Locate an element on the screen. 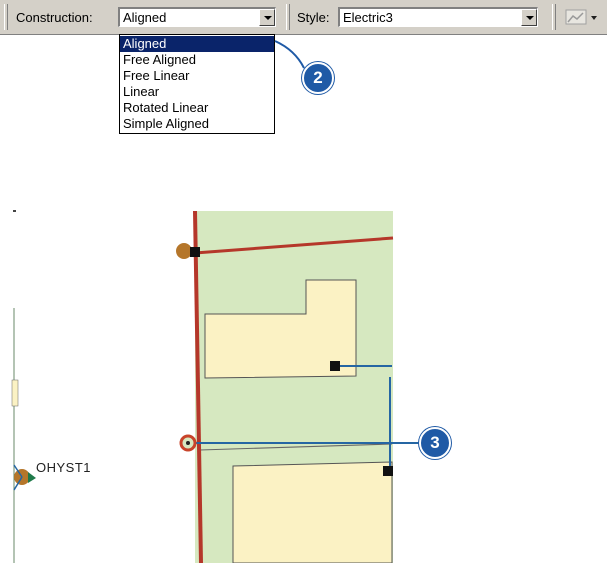 The width and height of the screenshot is (607, 563). sketch-vertex-center is located at coordinates (188, 443).